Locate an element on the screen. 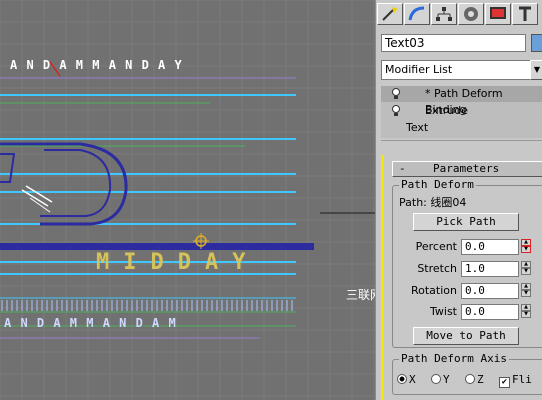  twist-spinner: ▲ ▼ is located at coordinates (526, 312).